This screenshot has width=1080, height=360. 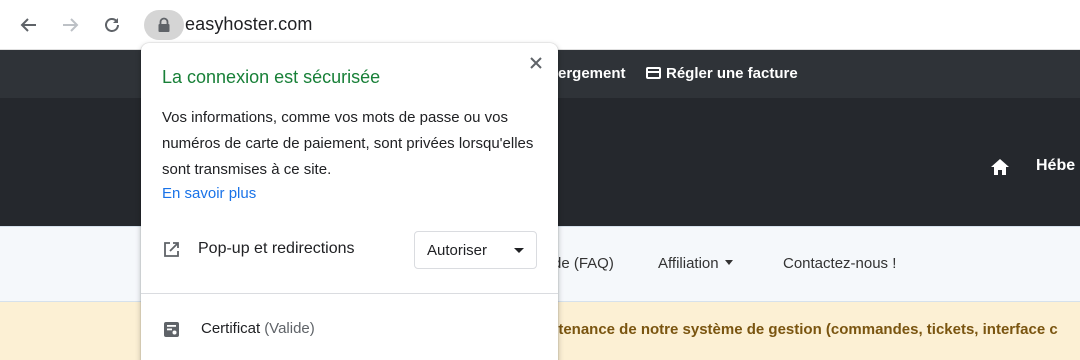 What do you see at coordinates (248, 24) in the screenshot?
I see `url-text: easyhoster.com` at bounding box center [248, 24].